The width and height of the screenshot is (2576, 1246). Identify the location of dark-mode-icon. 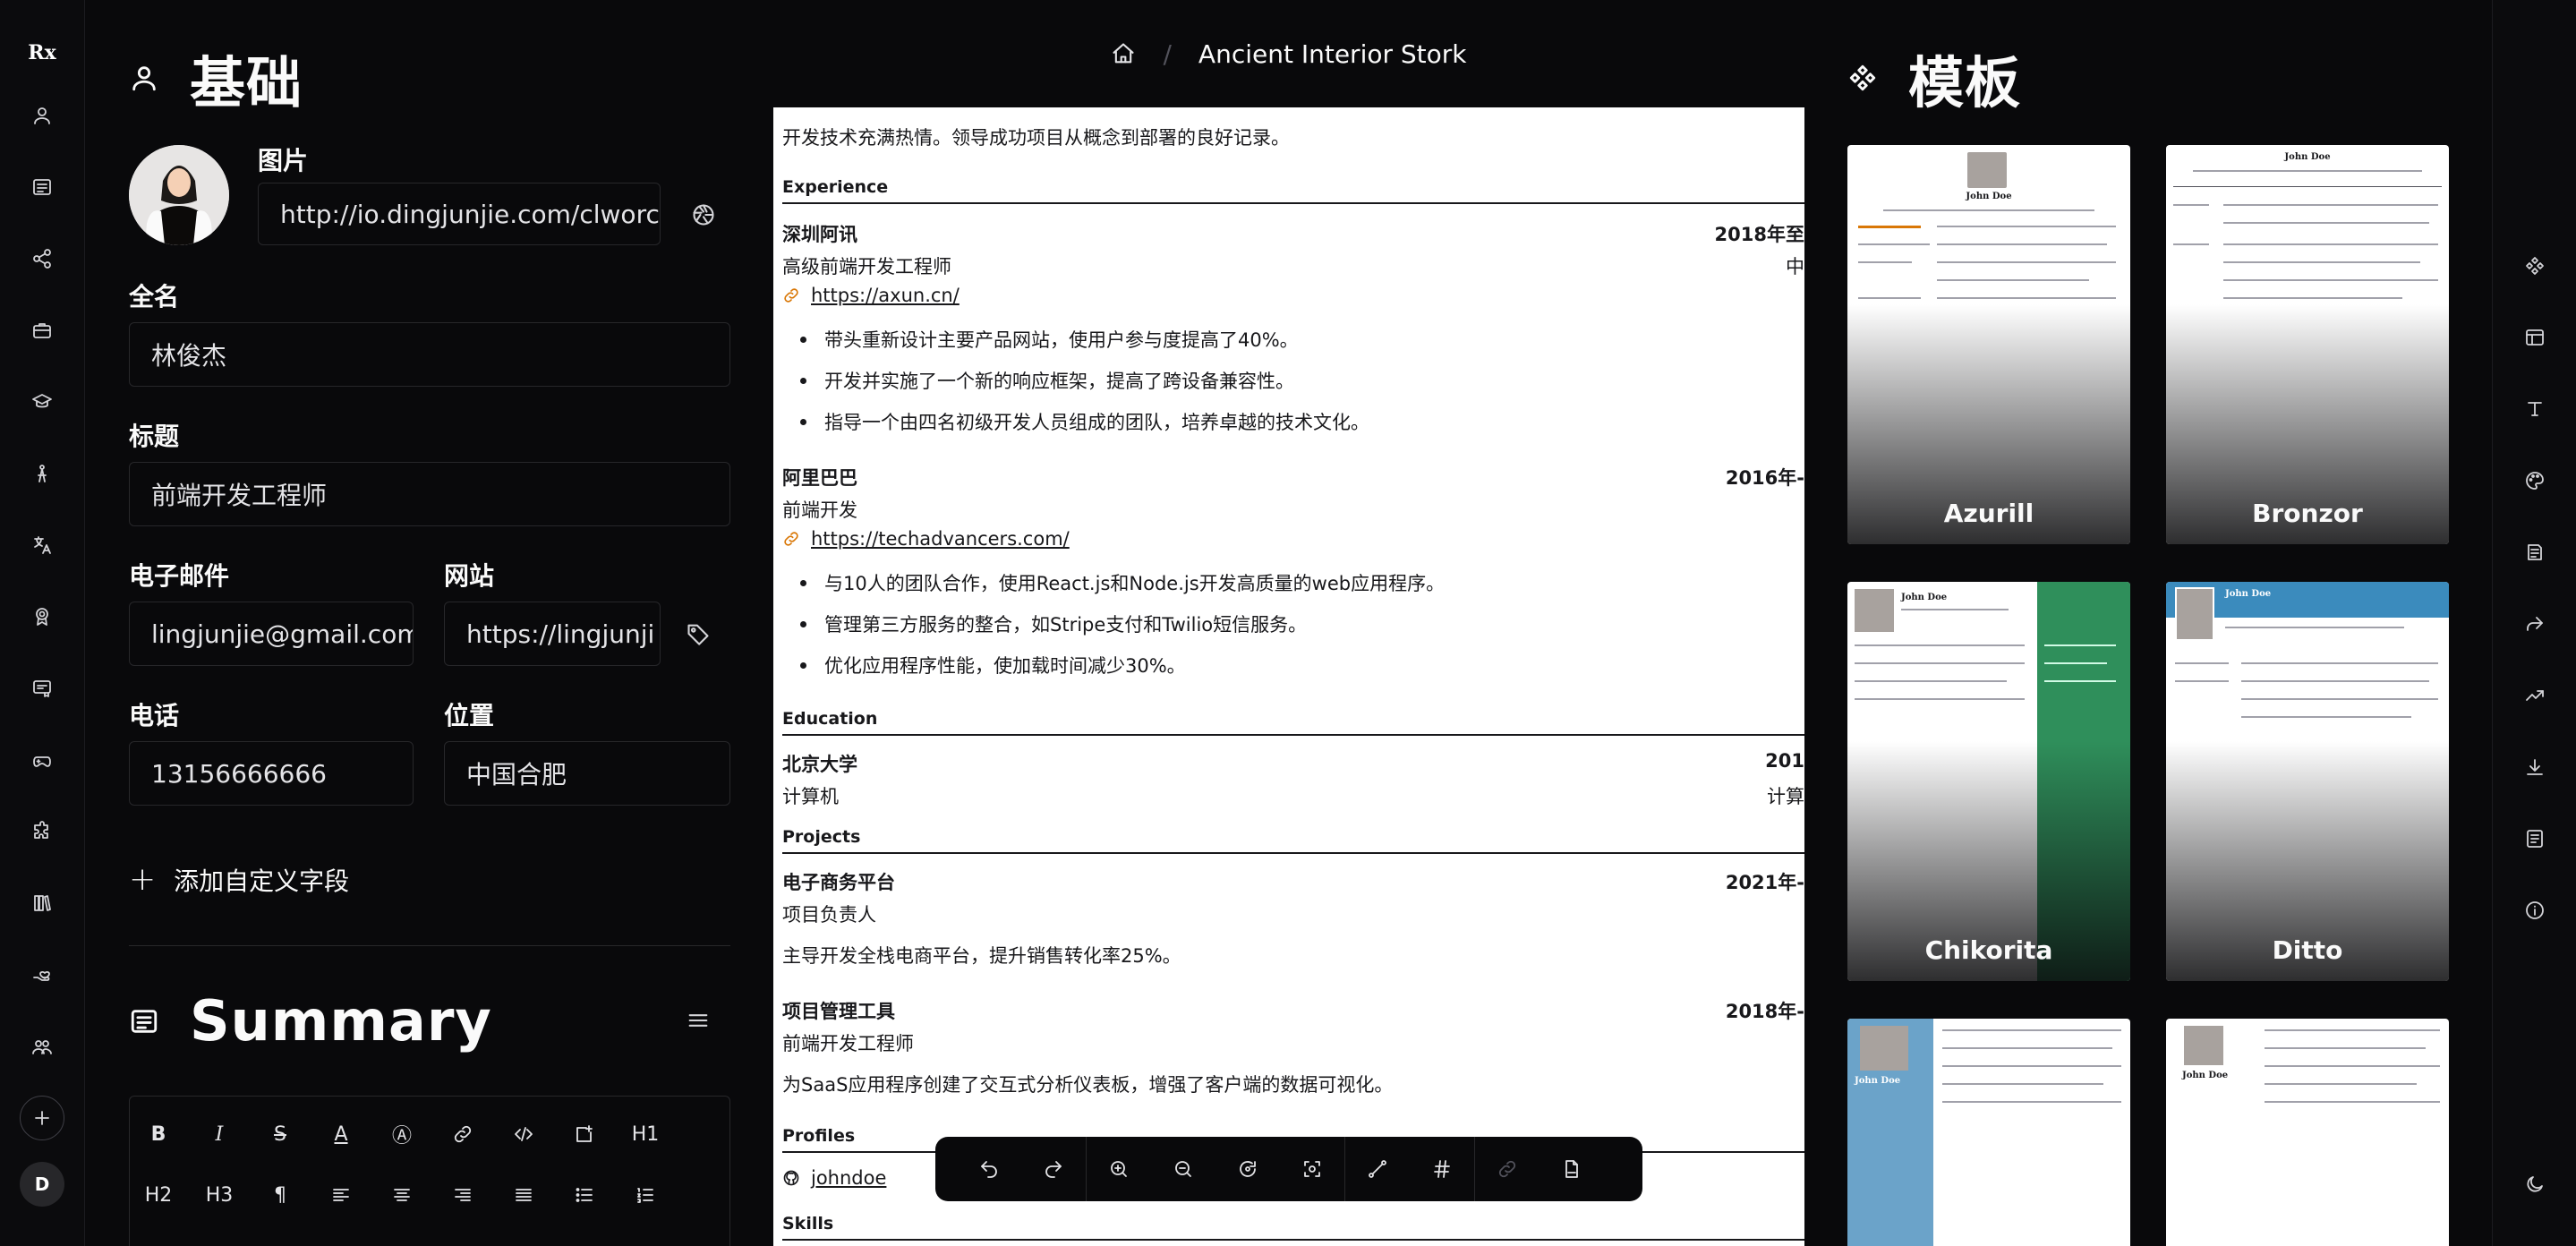
(2534, 1184).